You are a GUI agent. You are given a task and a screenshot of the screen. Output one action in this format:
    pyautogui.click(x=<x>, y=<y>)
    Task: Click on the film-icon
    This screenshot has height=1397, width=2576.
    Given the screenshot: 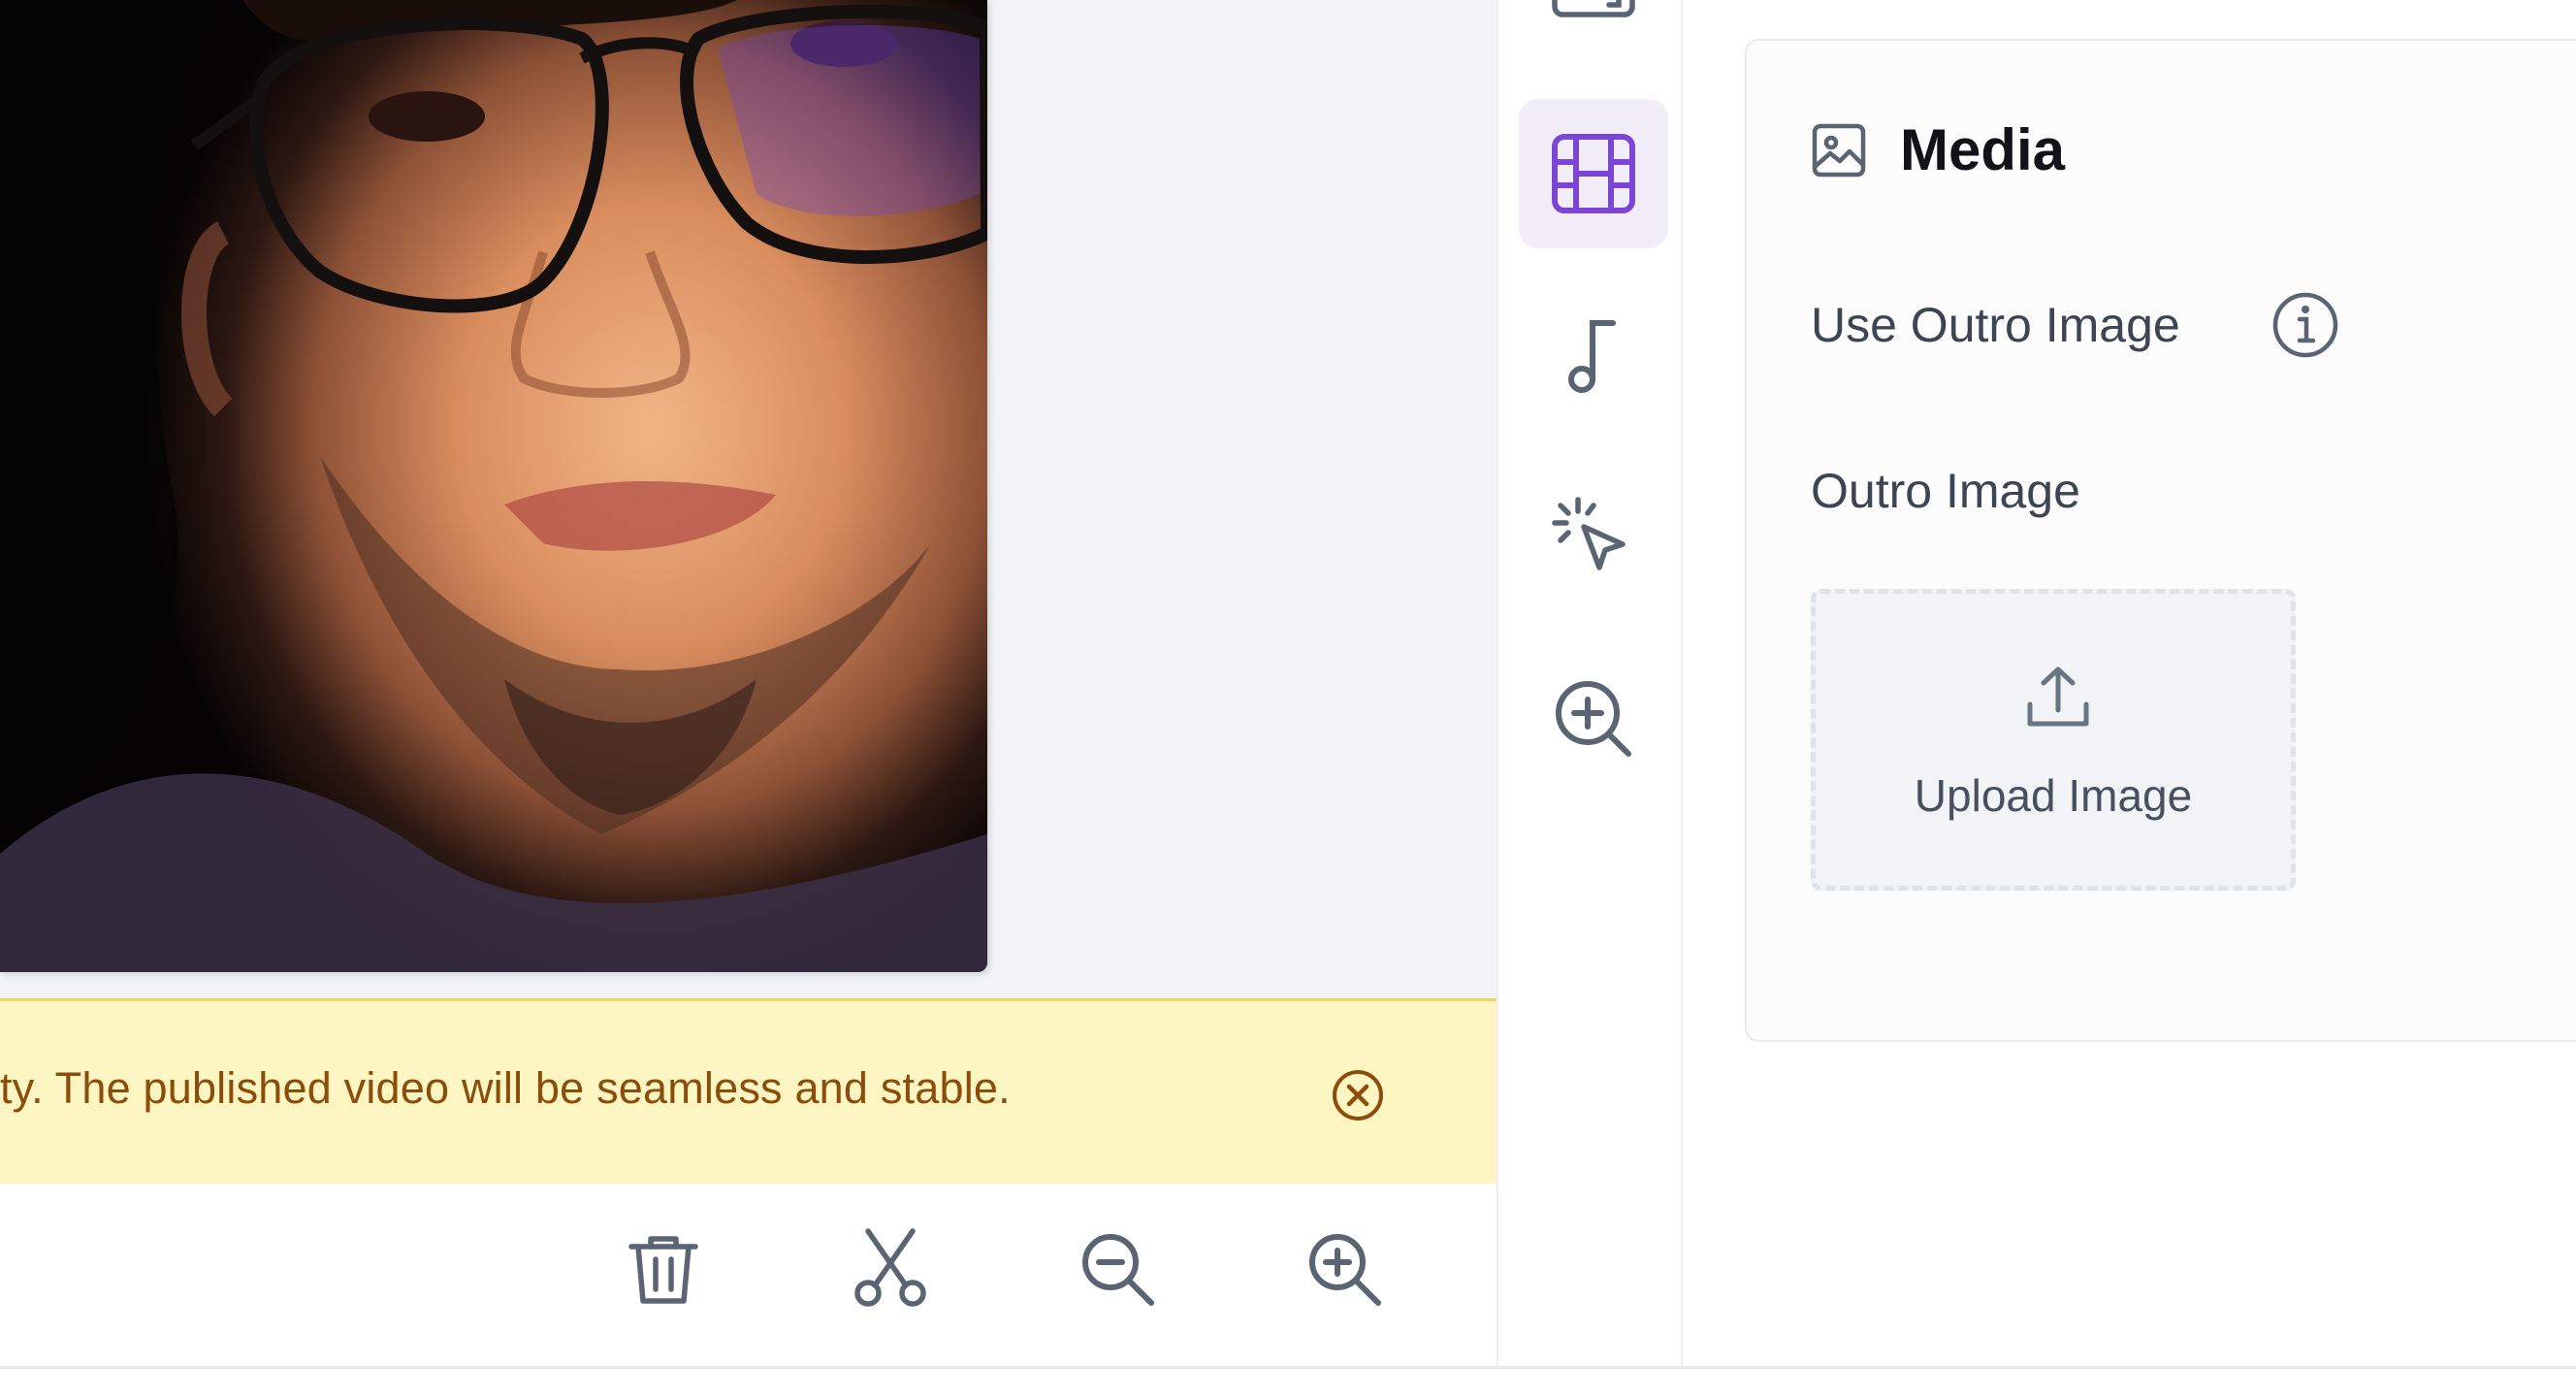 What is the action you would take?
    pyautogui.click(x=1593, y=173)
    